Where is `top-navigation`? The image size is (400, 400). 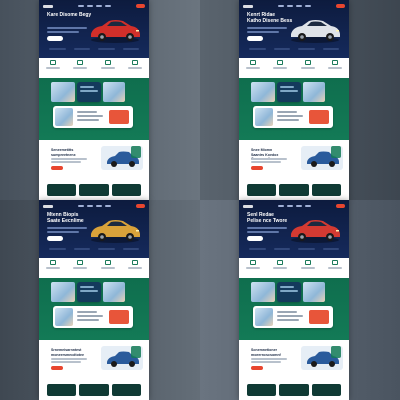 top-navigation is located at coordinates (294, 206).